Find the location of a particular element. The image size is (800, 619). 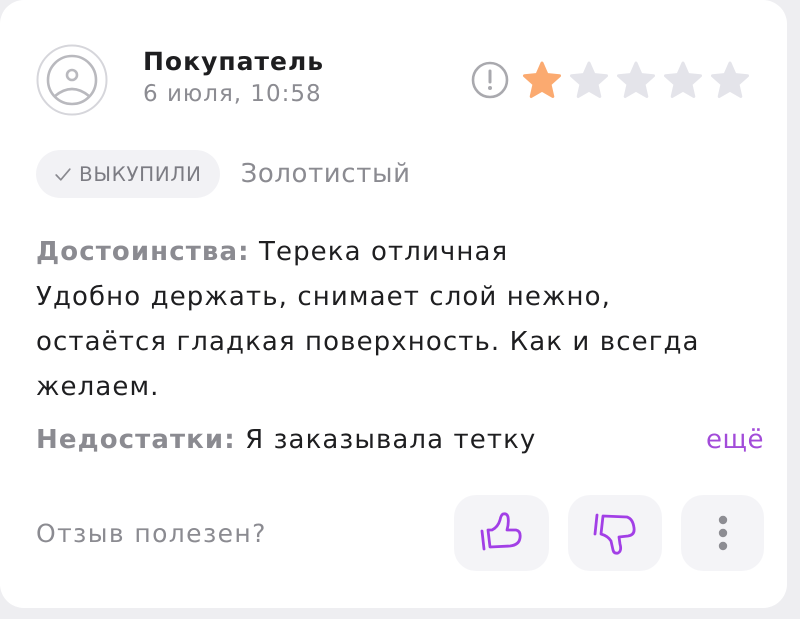

thumbs-down-icon is located at coordinates (615, 533).